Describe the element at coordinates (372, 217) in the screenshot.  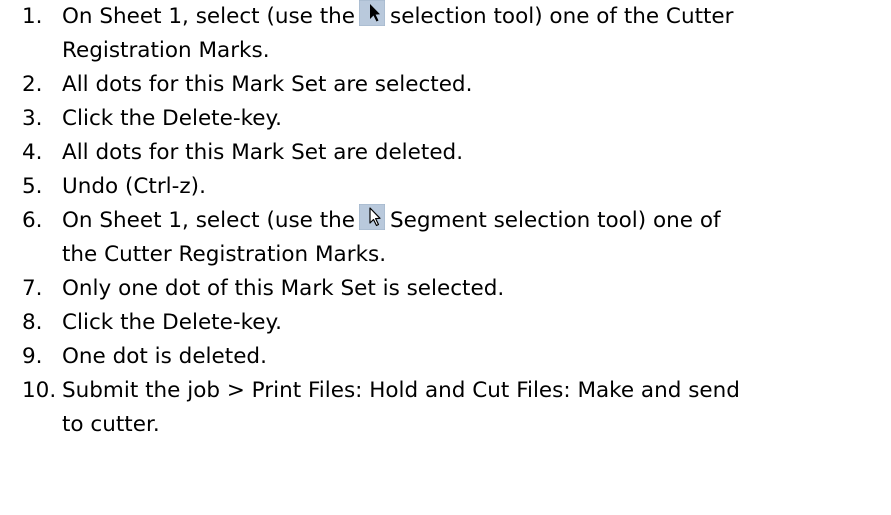
I see `segment-selection-tool-icon` at that location.